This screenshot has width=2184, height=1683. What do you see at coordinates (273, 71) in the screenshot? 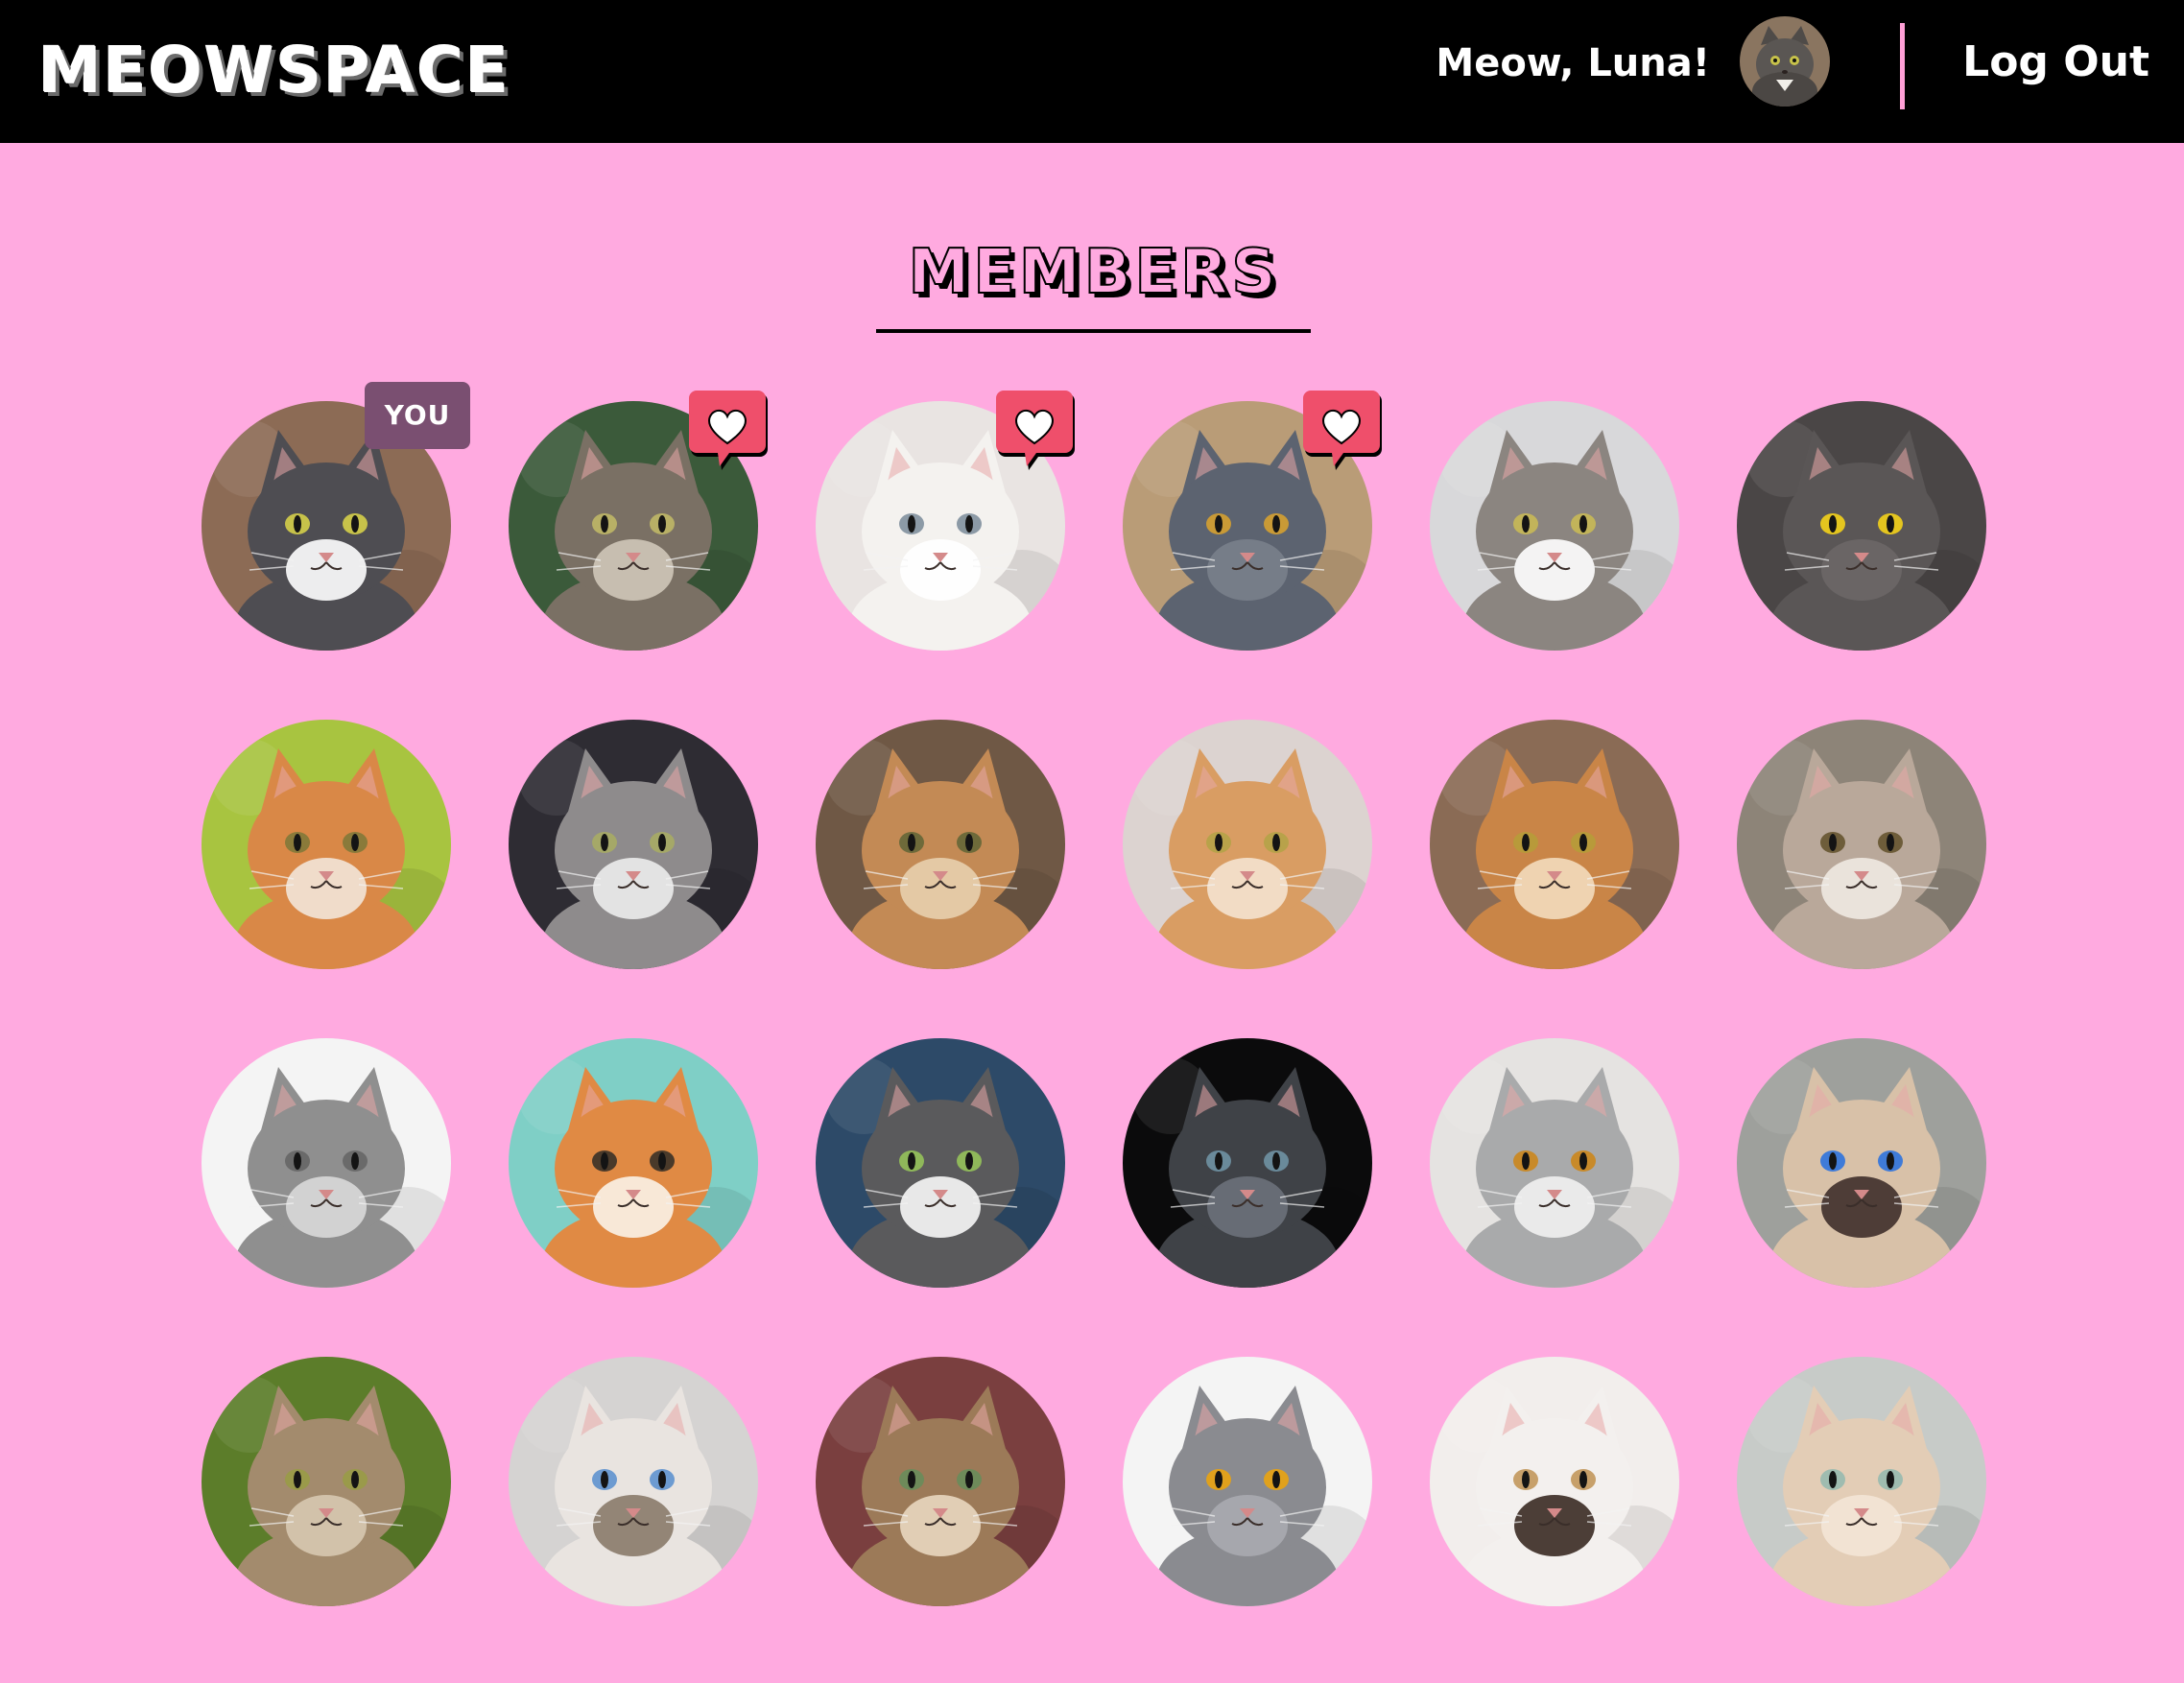
I see `site-logo: MEOWSPACE` at bounding box center [273, 71].